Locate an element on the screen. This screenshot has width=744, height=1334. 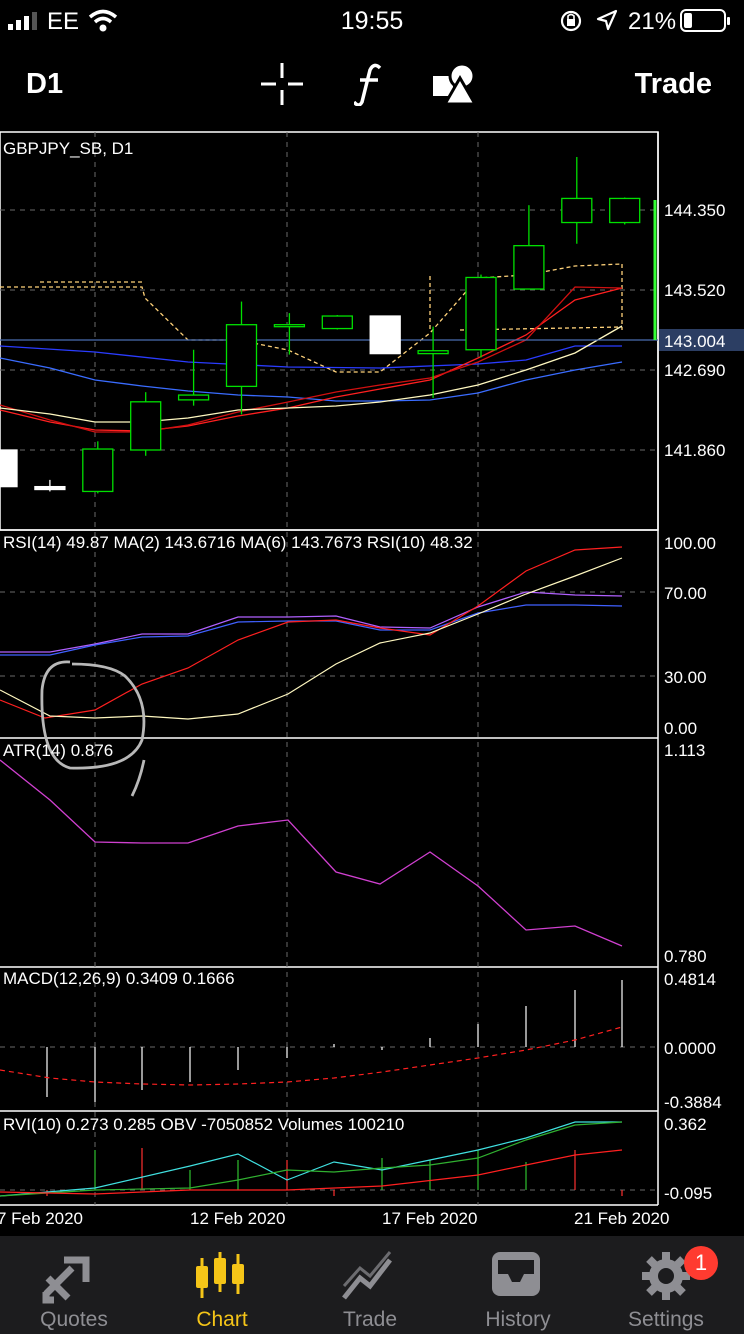
quotes-icon is located at coordinates (66, 1280).